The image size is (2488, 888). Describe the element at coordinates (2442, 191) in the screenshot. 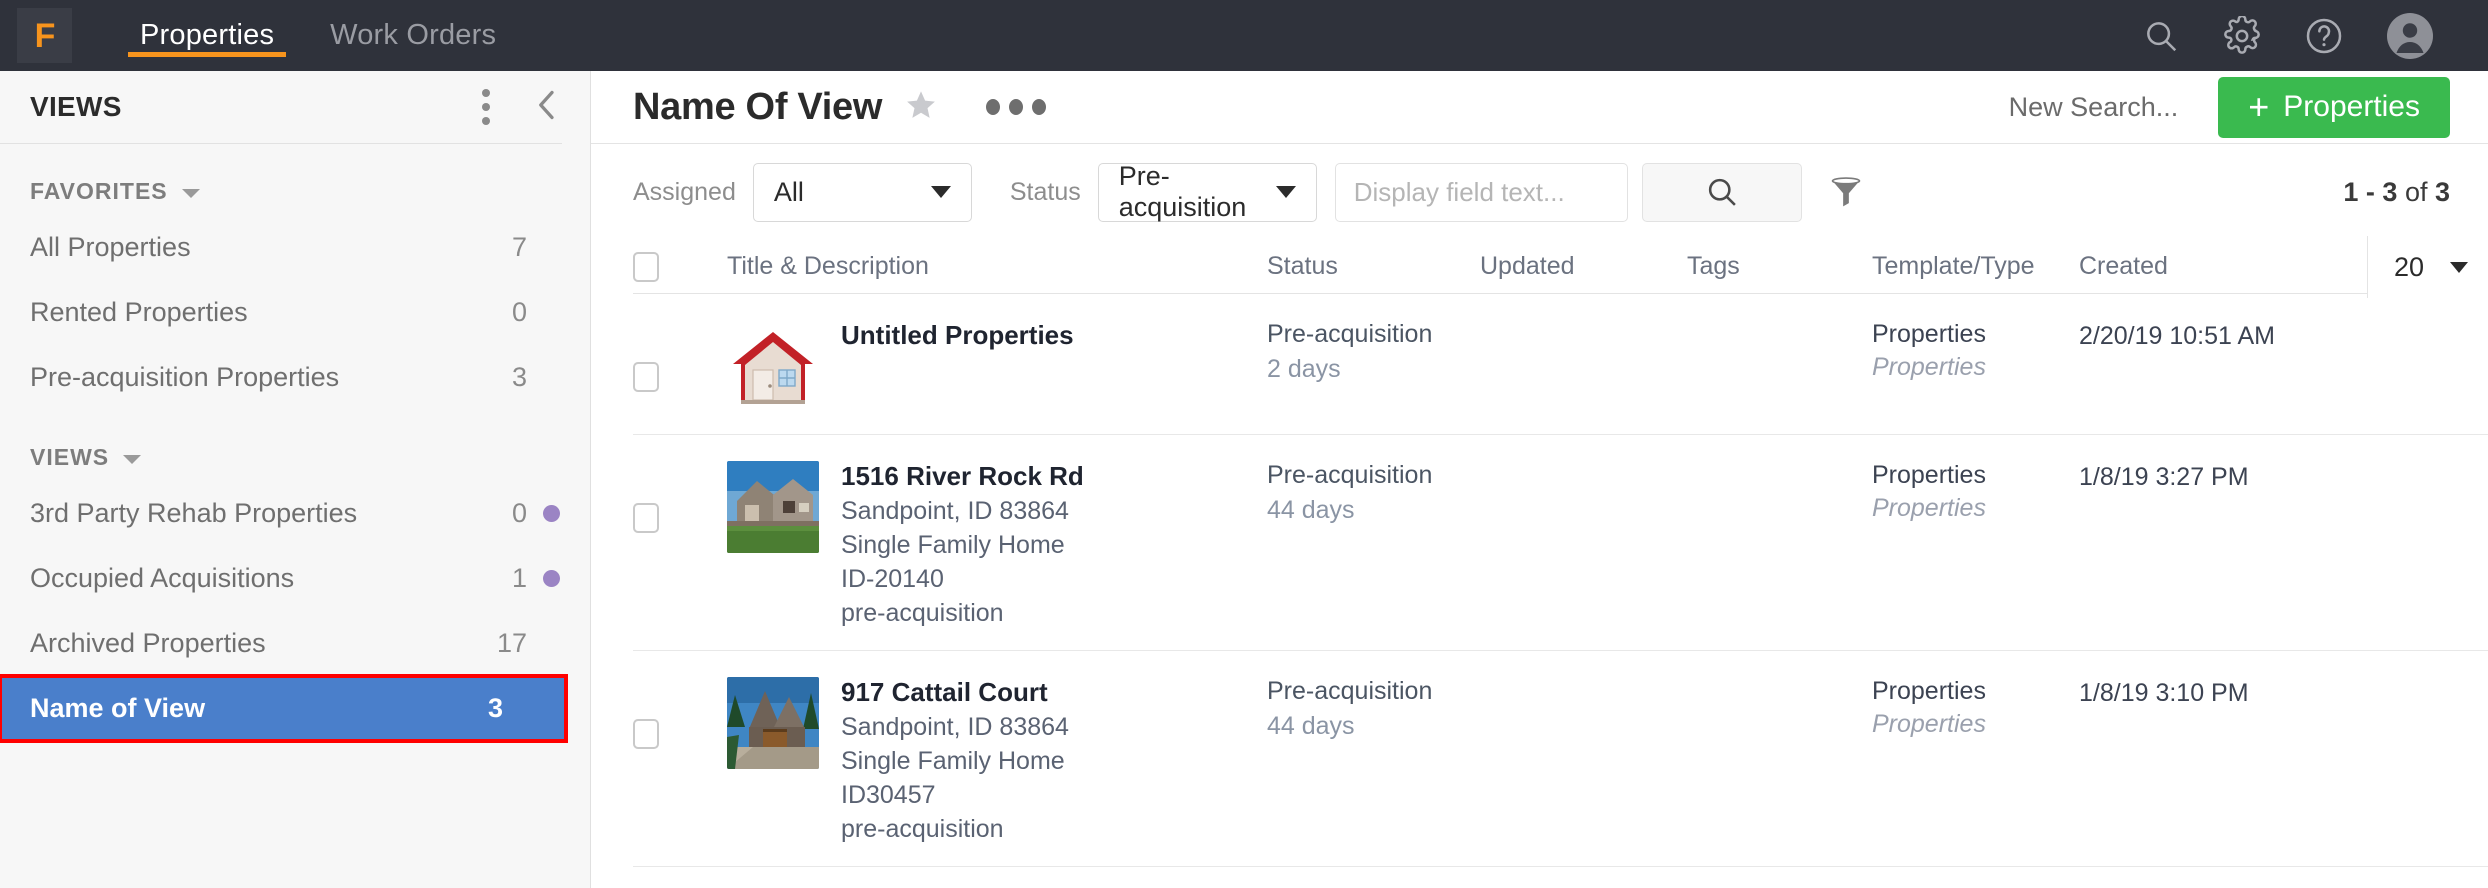

I see `pagination-total: 3` at that location.